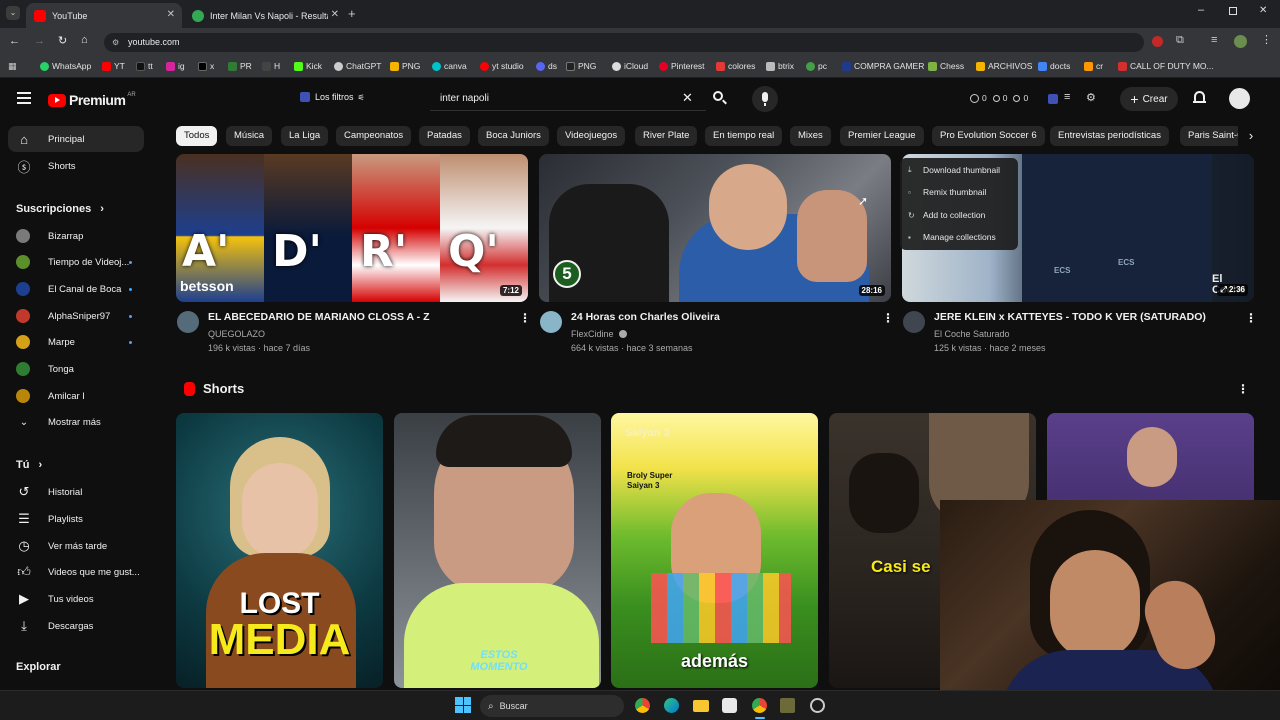 This screenshot has width=1280, height=720. I want to click on new-tab-icon: +, so click(352, 13).